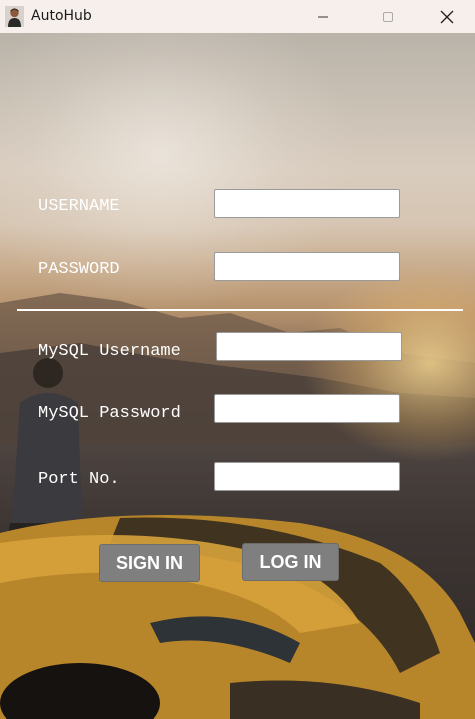  Describe the element at coordinates (149, 563) in the screenshot. I see `sign-in-button: SIGN IN` at that location.